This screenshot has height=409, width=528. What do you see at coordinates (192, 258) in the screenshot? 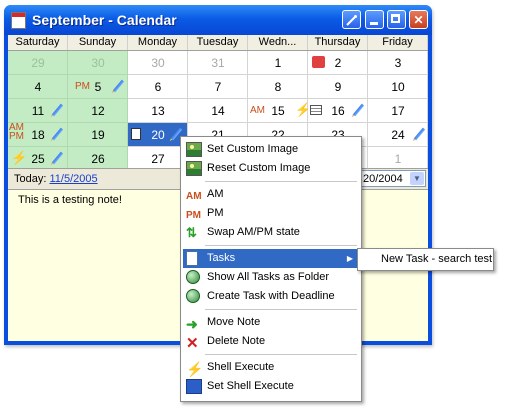
I see `tasks-icon` at bounding box center [192, 258].